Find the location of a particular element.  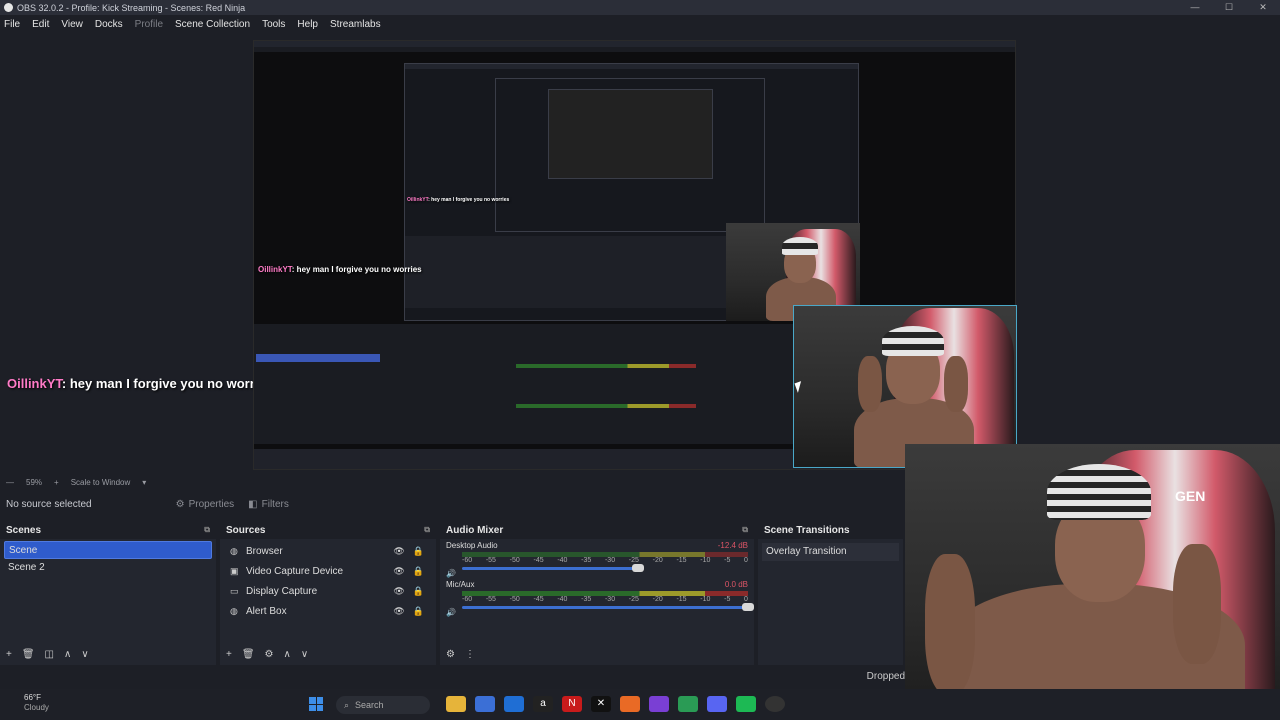

menu-profile: Profile is located at coordinates (149, 24).